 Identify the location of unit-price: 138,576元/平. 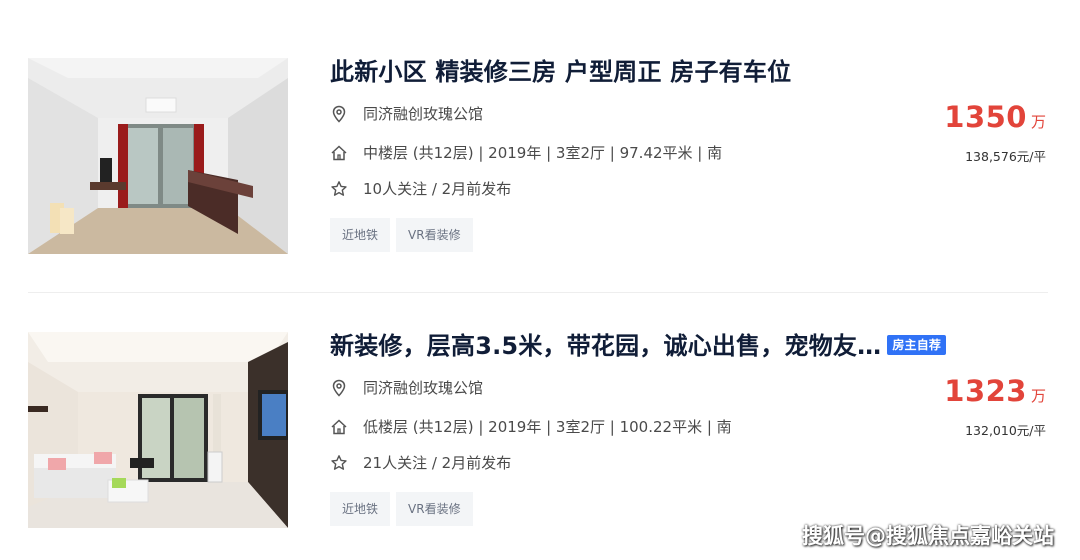
(1005, 156).